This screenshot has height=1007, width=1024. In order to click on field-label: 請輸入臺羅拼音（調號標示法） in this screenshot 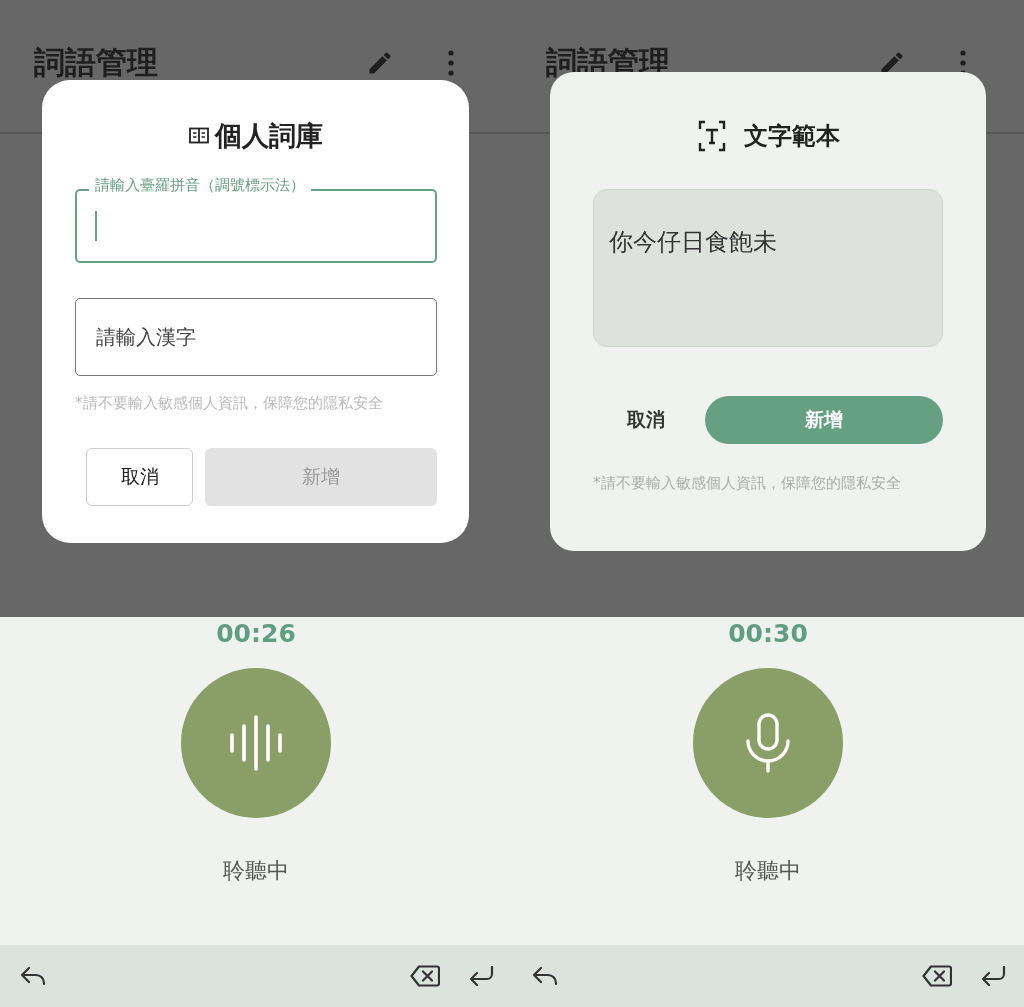, I will do `click(200, 185)`.